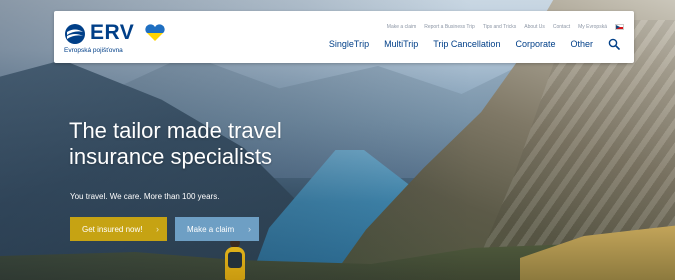 The width and height of the screenshot is (675, 280). What do you see at coordinates (349, 44) in the screenshot?
I see `nav-singletrip: SingleTrip` at bounding box center [349, 44].